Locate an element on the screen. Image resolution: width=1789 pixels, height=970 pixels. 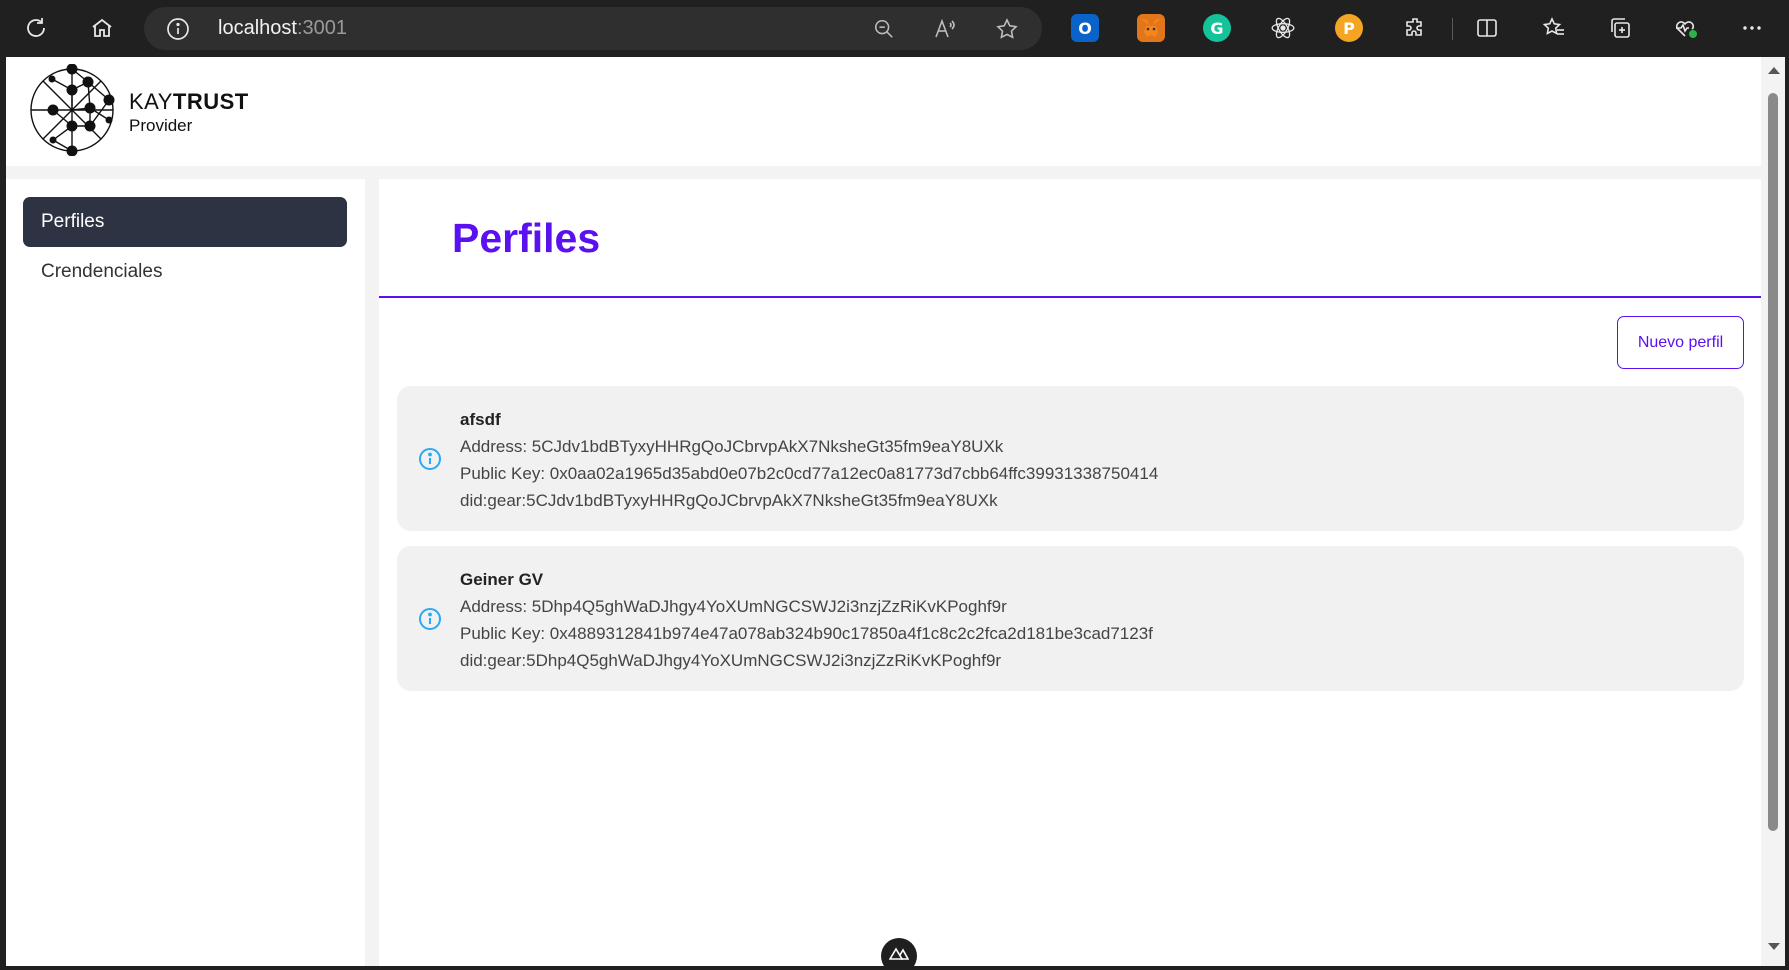
scroll-down-arrow is located at coordinates (1774, 946).